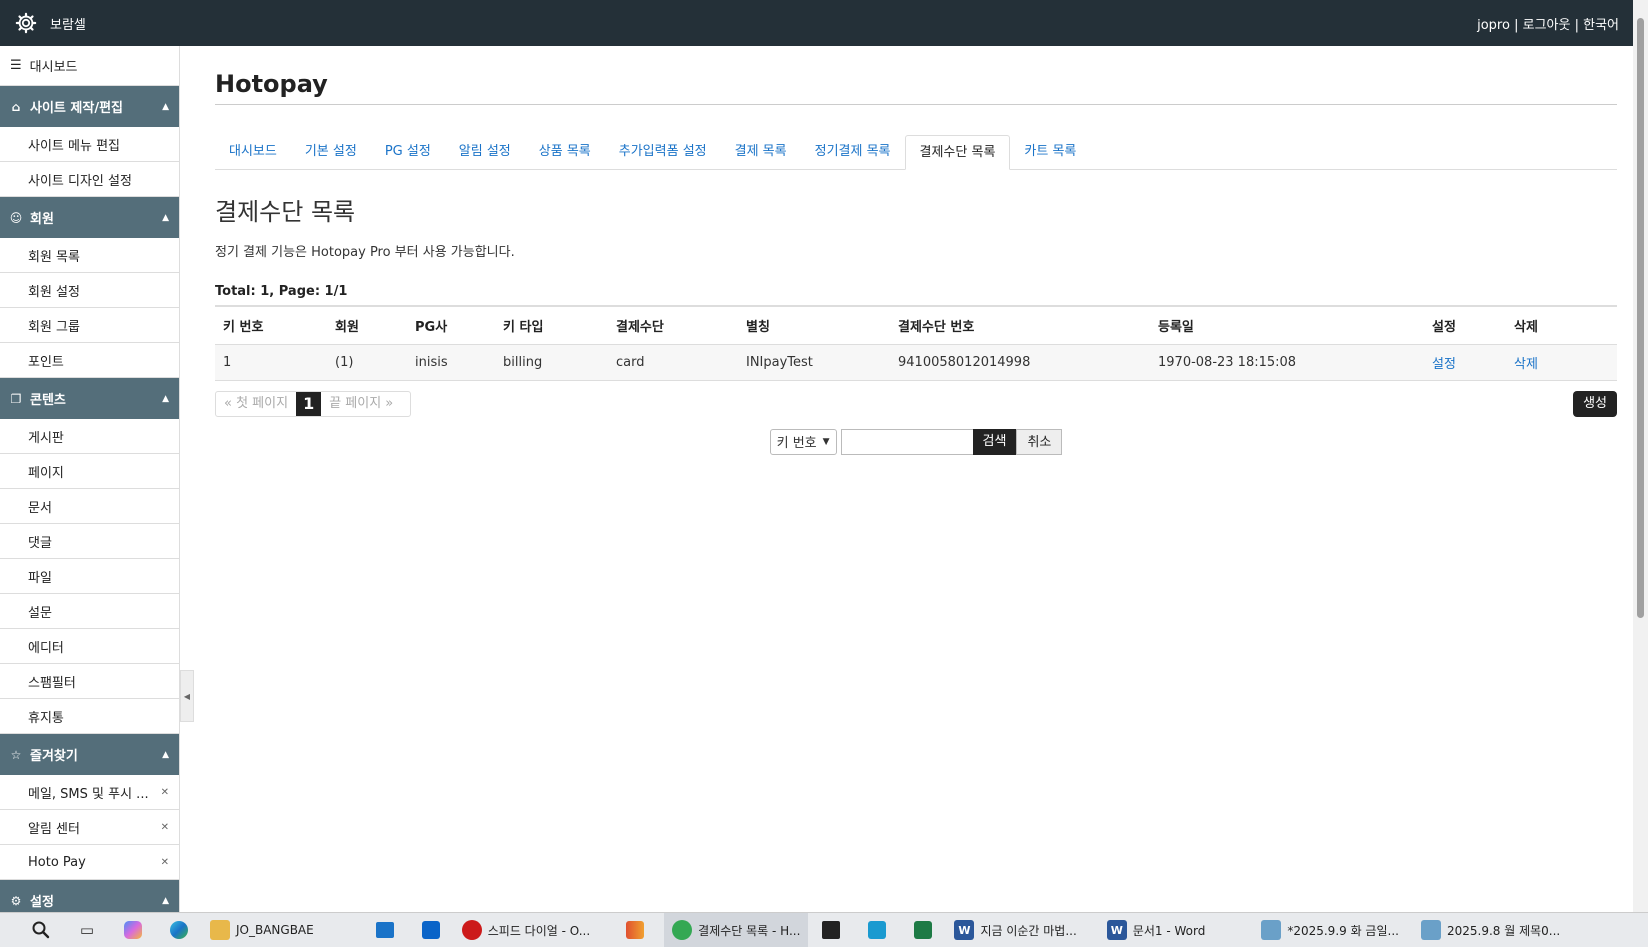  What do you see at coordinates (89, 471) in the screenshot?
I see `sidebar-item-page: 페이지` at bounding box center [89, 471].